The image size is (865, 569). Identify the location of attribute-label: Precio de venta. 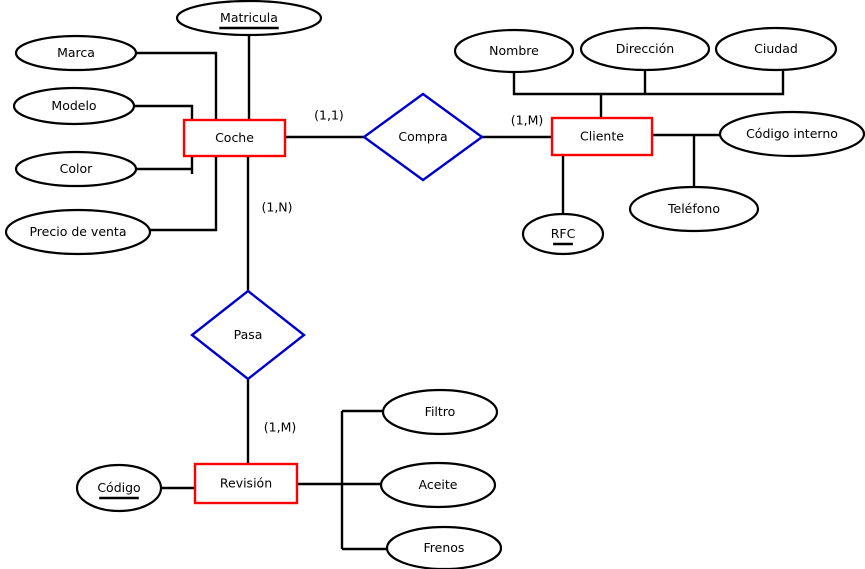
(77, 231).